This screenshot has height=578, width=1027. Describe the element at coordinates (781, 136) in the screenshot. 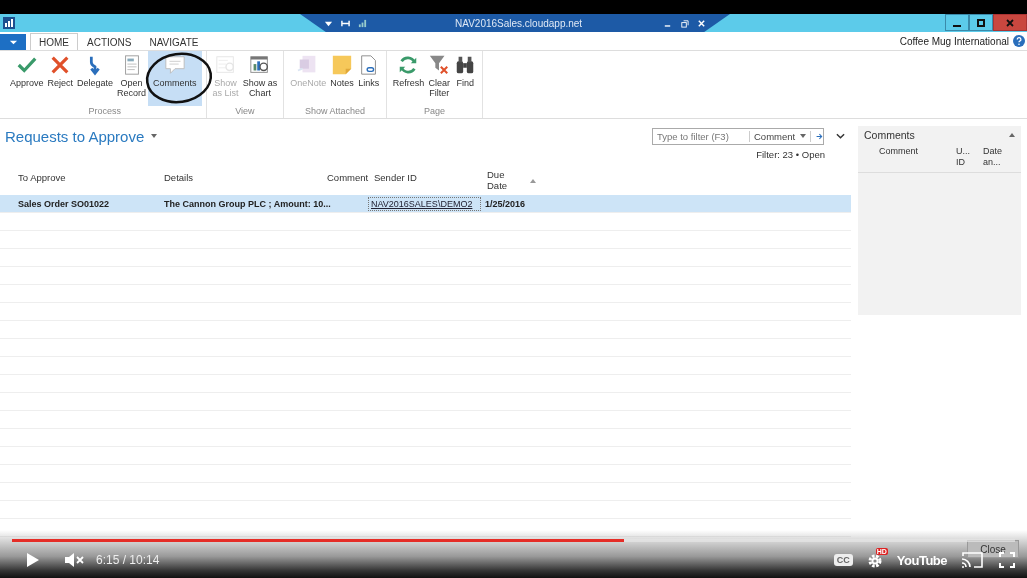

I see `field-dropdown: Comment` at that location.